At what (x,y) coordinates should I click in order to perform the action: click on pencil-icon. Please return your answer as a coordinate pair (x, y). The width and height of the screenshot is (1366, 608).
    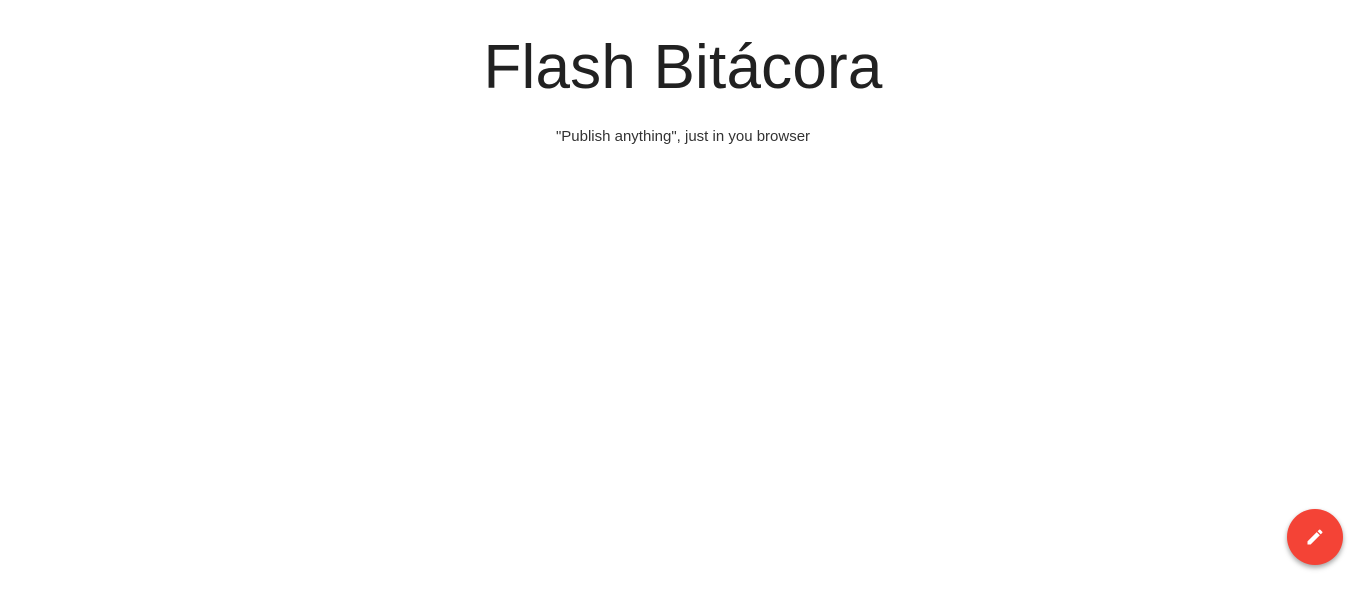
    Looking at the image, I should click on (1315, 537).